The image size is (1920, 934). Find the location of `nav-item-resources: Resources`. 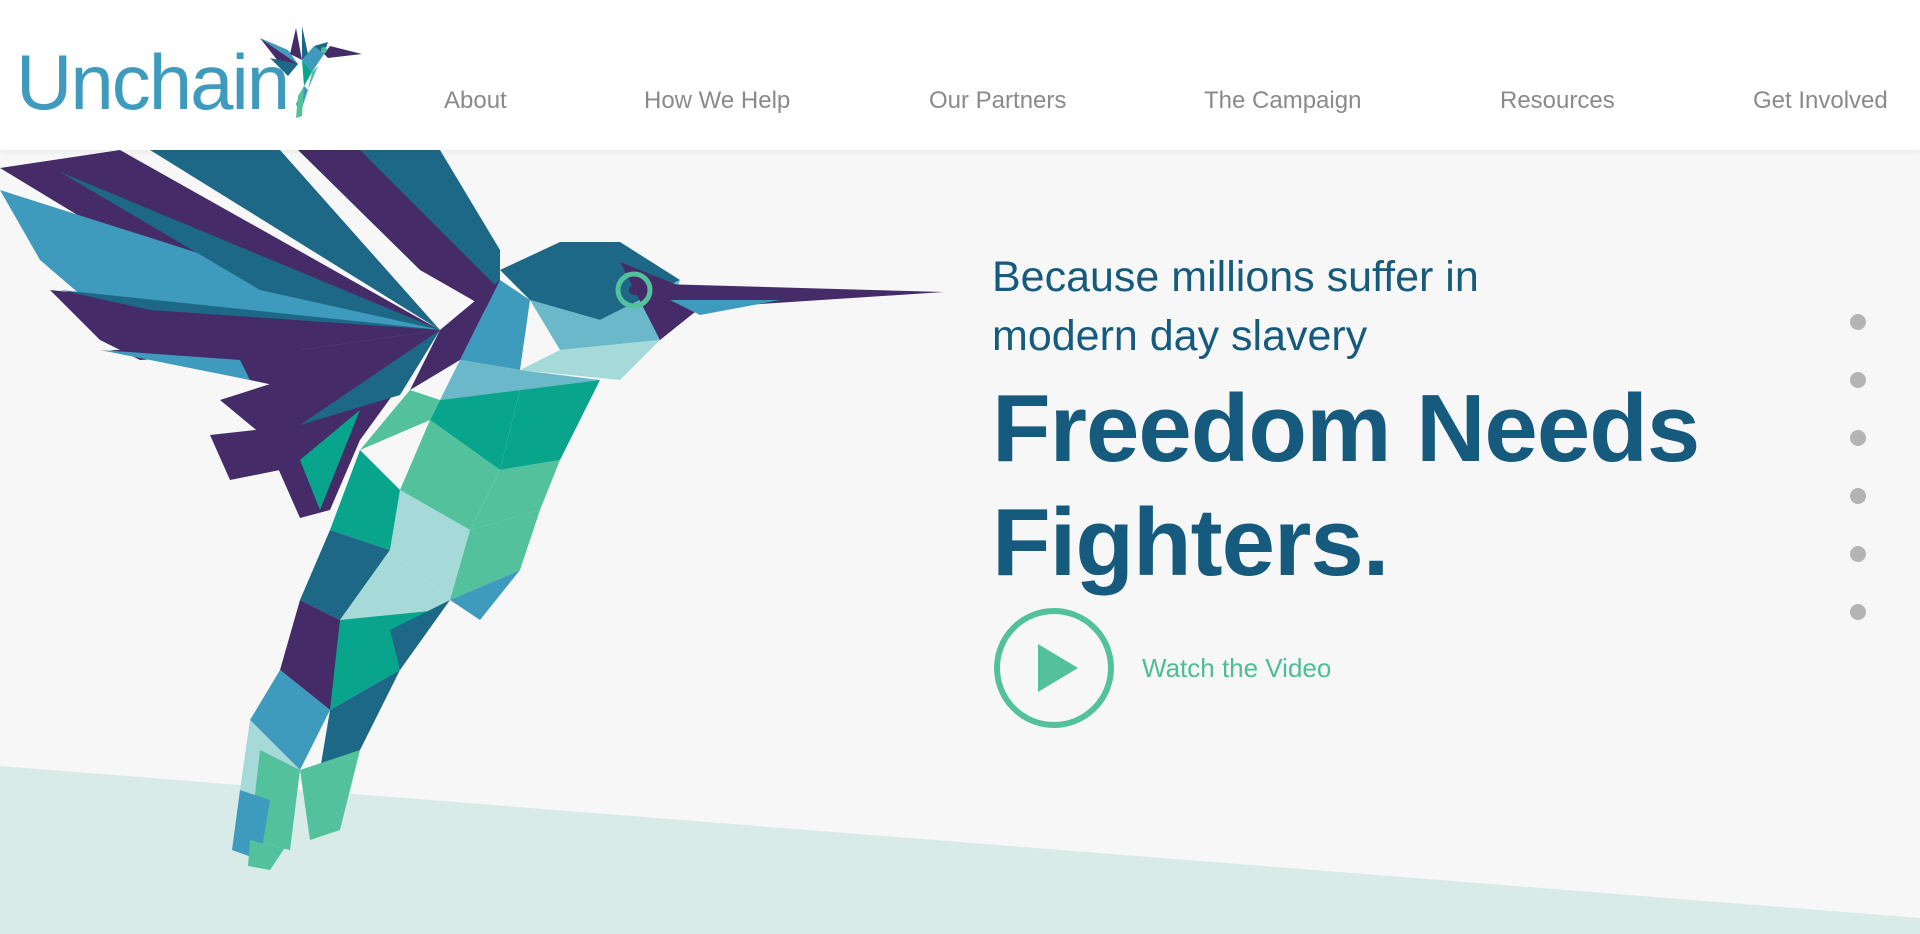

nav-item-resources: Resources is located at coordinates (1557, 101).